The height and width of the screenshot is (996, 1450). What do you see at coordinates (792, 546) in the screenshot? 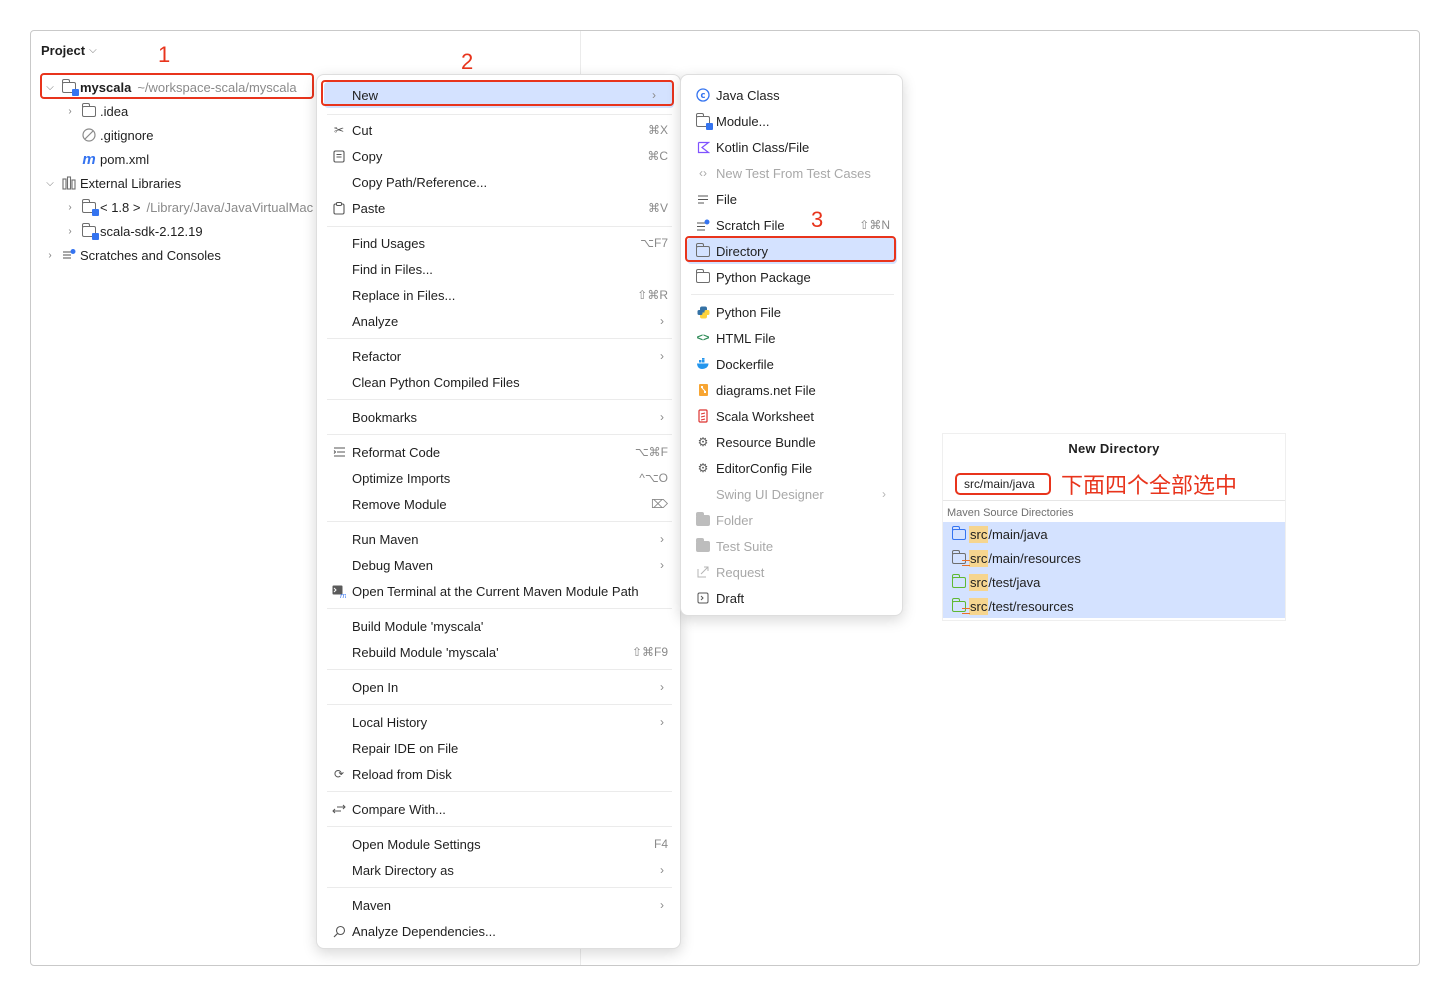
I see `submenu-item-test-suite: Test Suite` at bounding box center [792, 546].